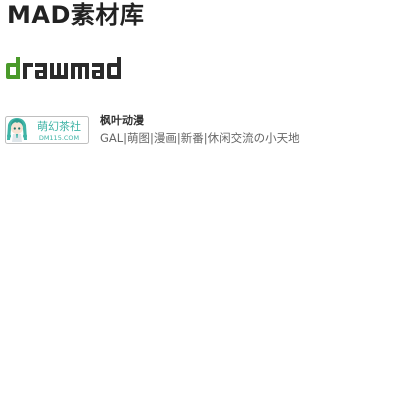 This screenshot has width=400, height=400. What do you see at coordinates (200, 138) in the screenshot?
I see `friend-link-description: GAL|萌图|漫画|新番|休闲交流の小天地` at bounding box center [200, 138].